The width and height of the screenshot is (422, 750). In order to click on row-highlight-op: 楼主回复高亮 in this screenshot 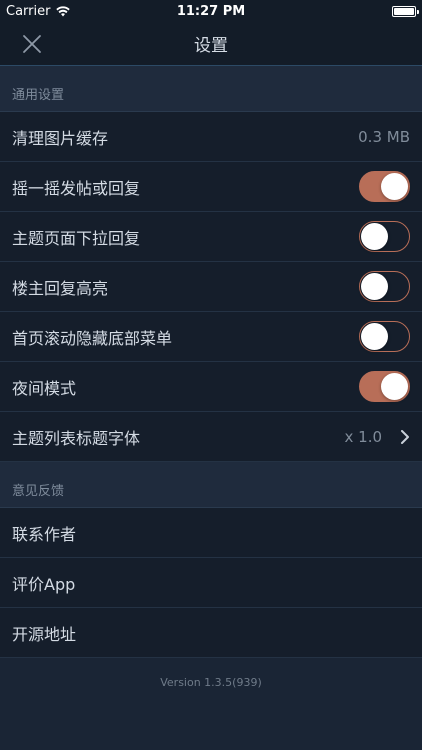, I will do `click(211, 287)`.